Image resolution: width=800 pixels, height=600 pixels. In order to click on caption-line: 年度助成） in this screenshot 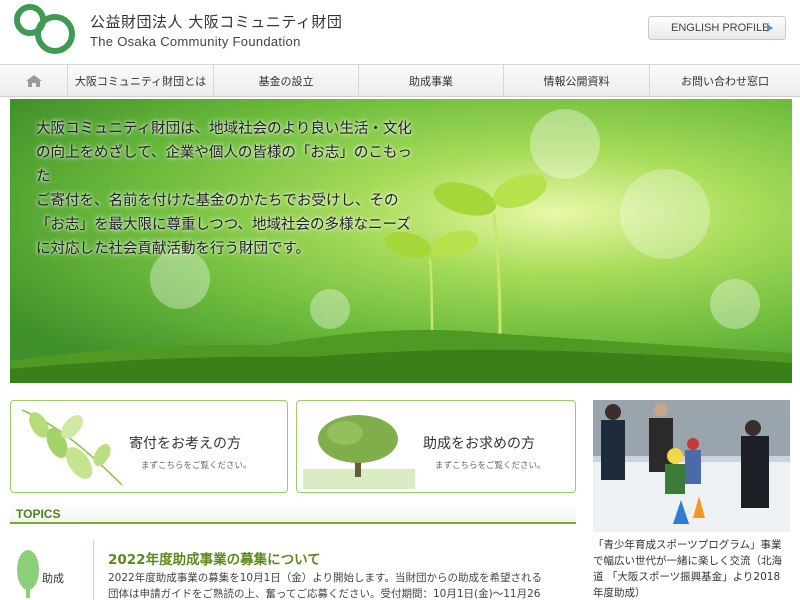, I will do `click(619, 593)`.